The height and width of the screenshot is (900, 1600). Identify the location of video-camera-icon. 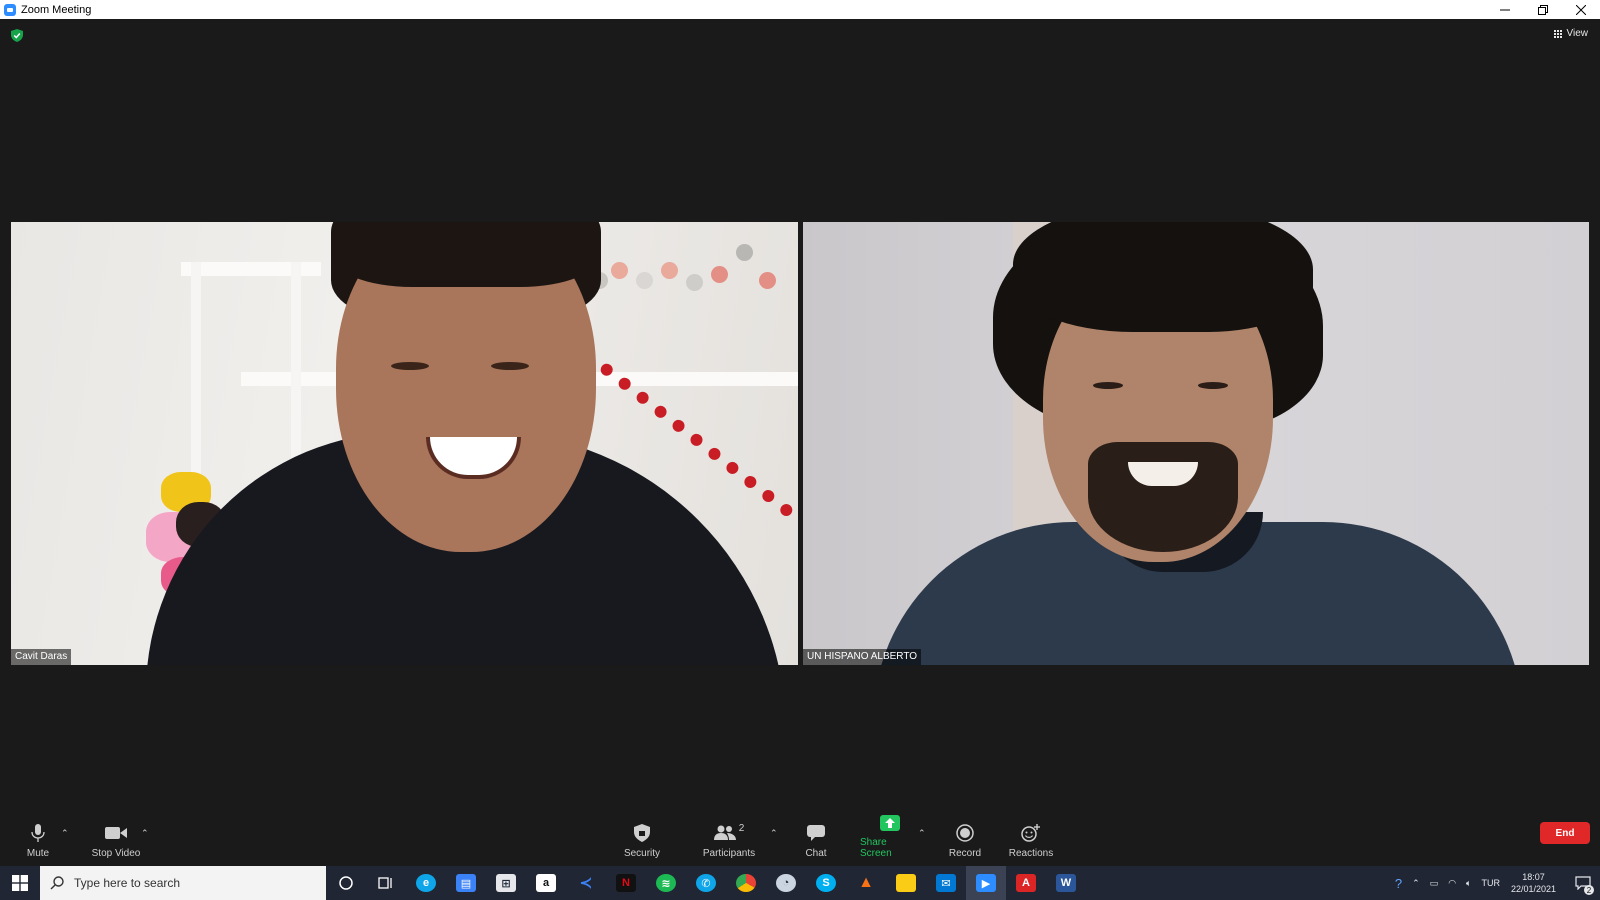
(116, 833).